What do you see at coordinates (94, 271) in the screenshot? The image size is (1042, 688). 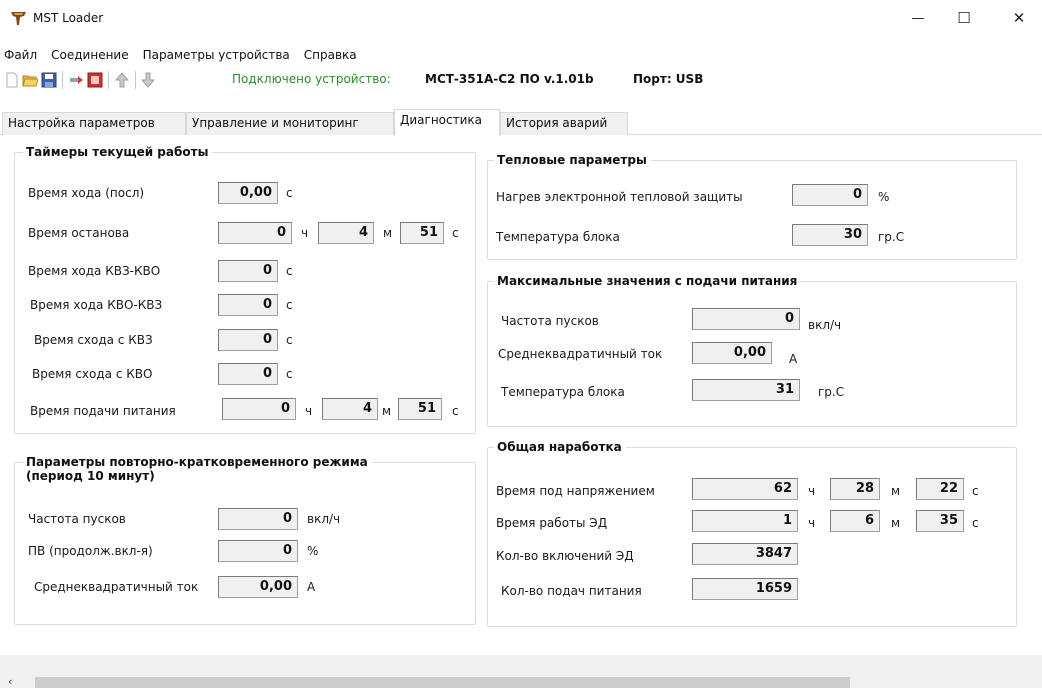 I see `run-kvz-kvo-label: Время хода КВЗ-КВО` at bounding box center [94, 271].